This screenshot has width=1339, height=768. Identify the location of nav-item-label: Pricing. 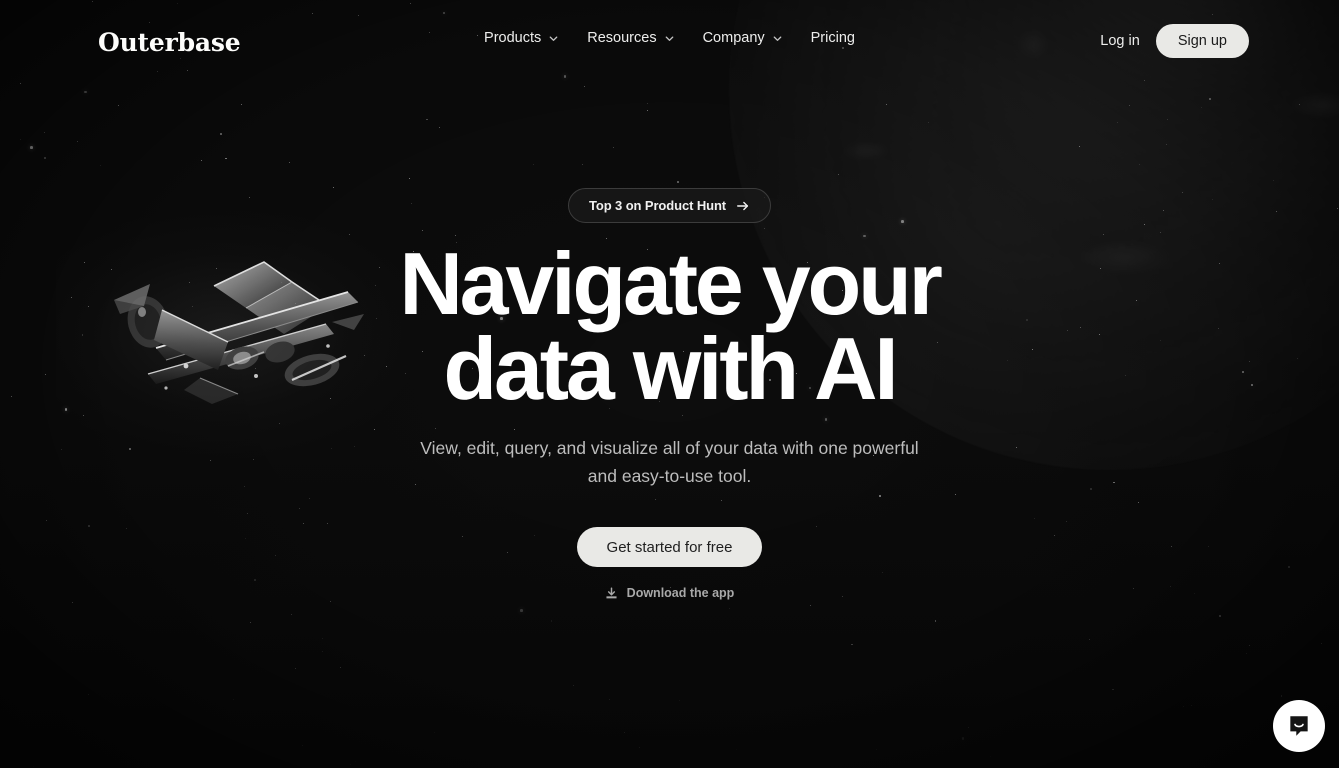
(832, 38).